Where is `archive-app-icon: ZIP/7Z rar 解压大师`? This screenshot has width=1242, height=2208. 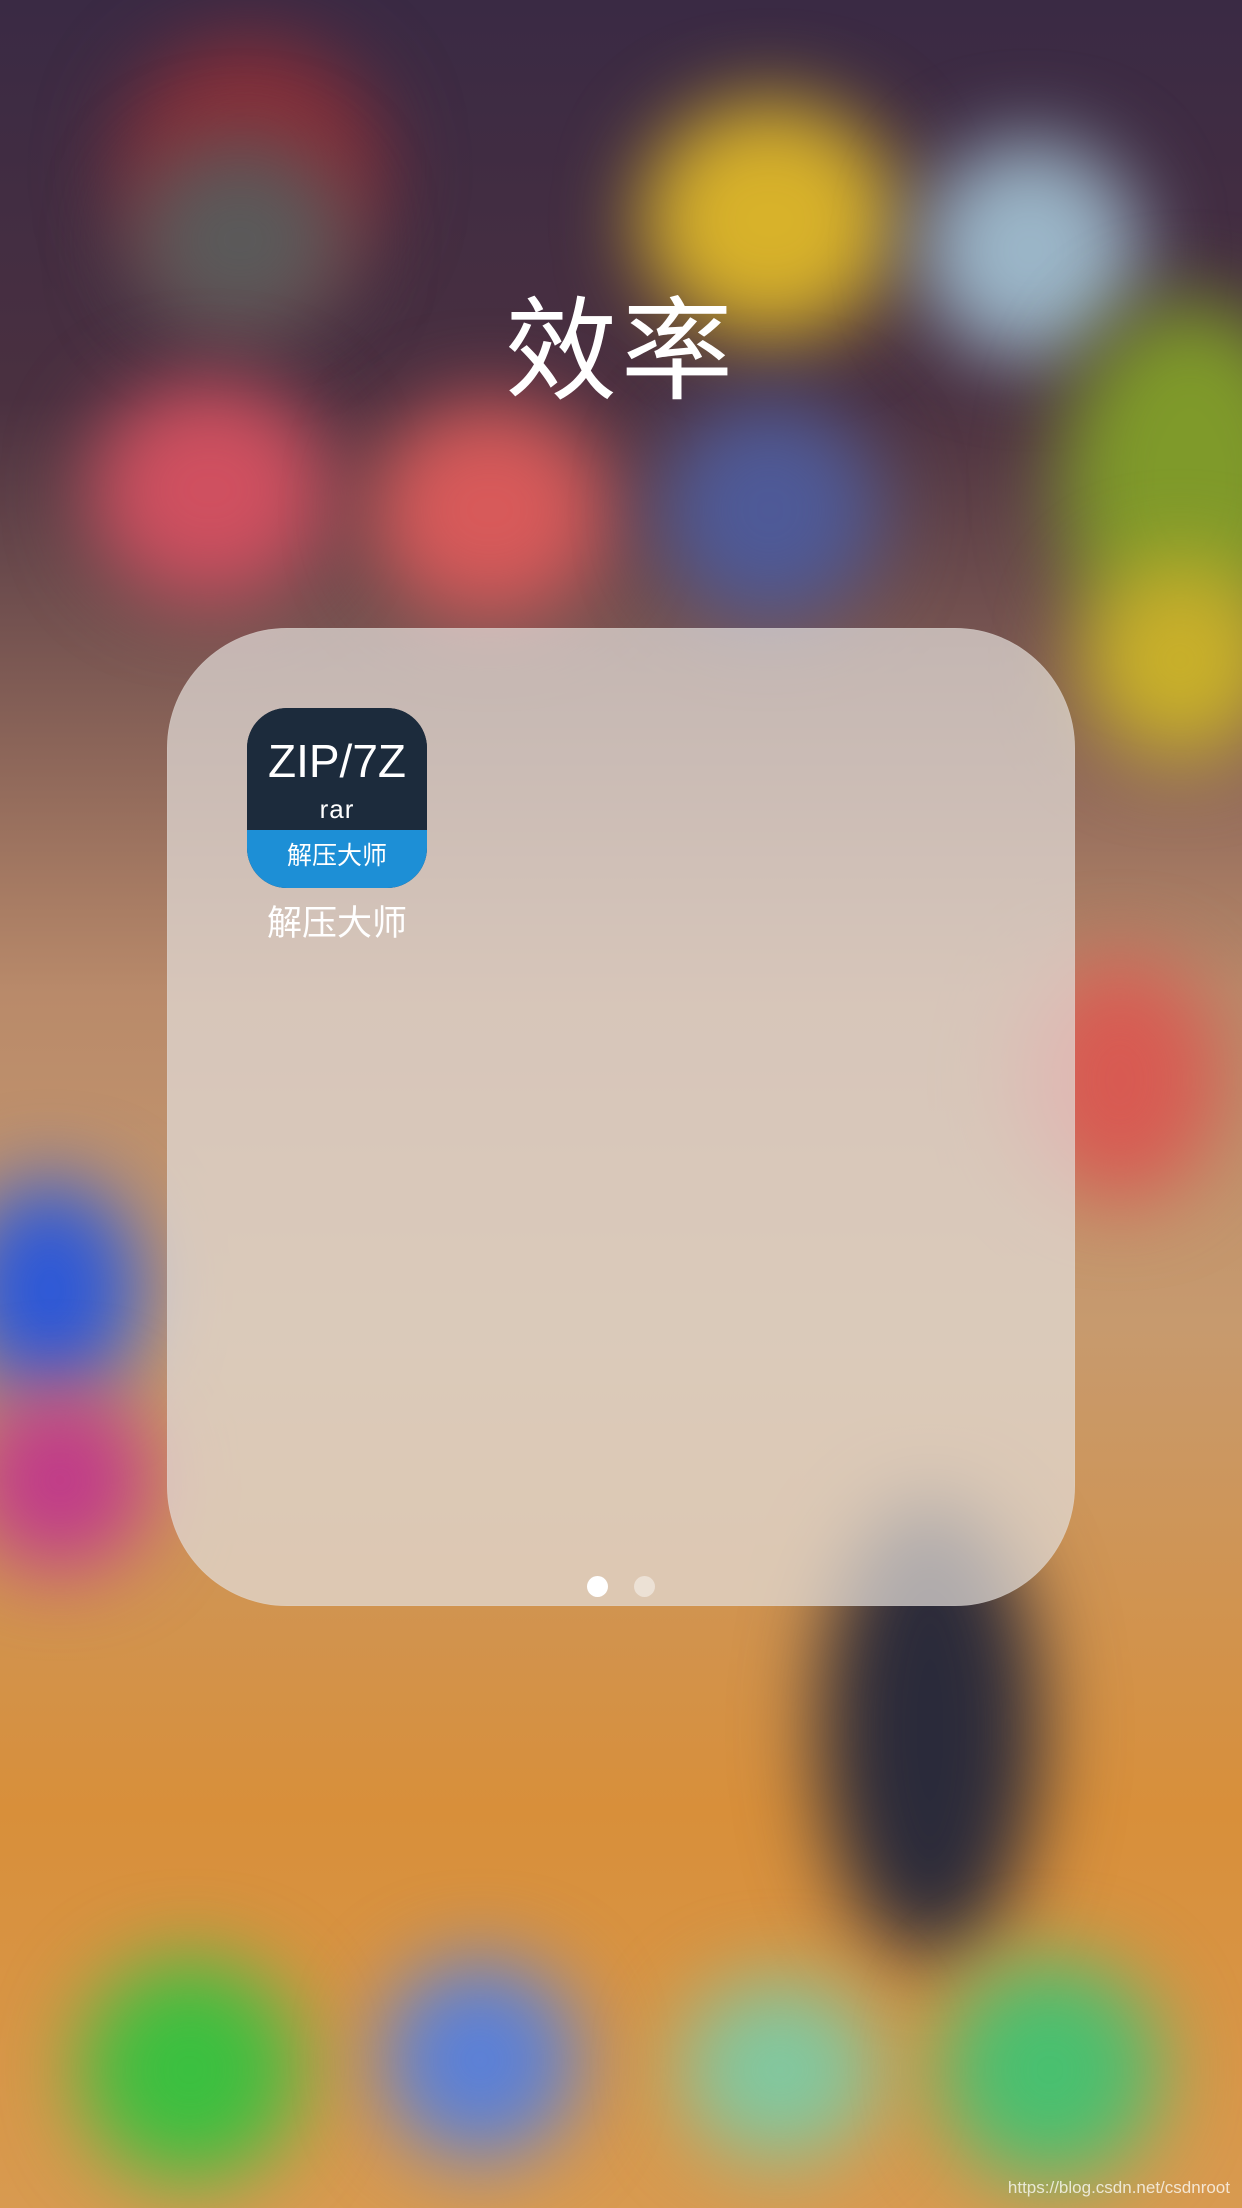
archive-app-icon: ZIP/7Z rar 解压大师 is located at coordinates (337, 798).